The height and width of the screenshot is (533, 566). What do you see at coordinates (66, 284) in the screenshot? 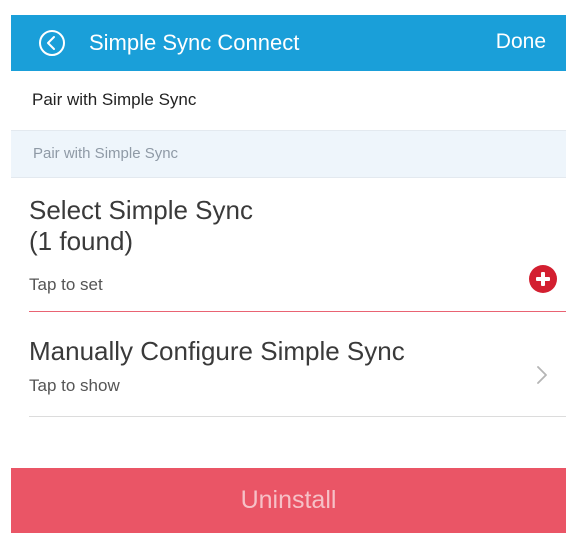
I see `select-subtitle: Tap to set` at bounding box center [66, 284].